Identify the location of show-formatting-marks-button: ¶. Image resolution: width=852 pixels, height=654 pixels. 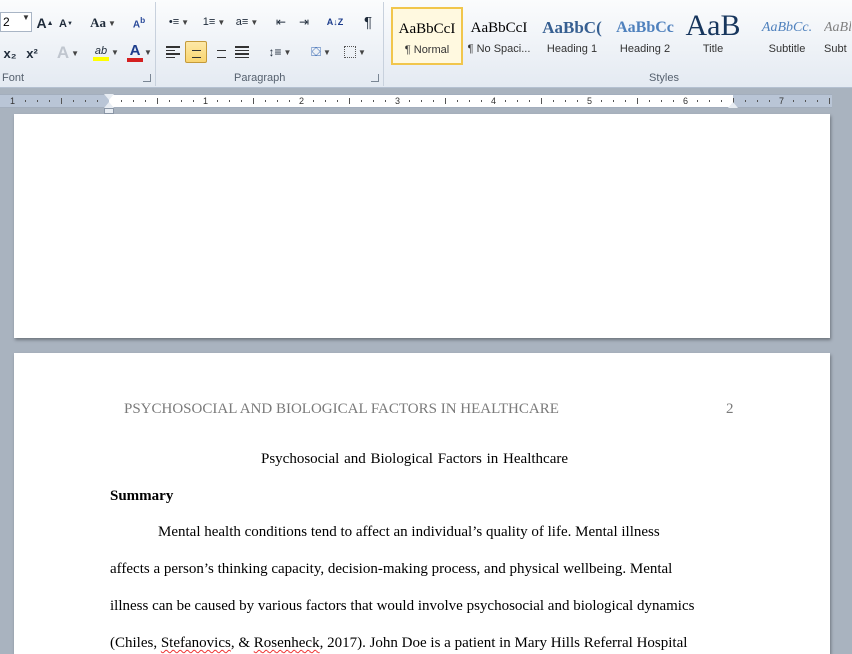
(368, 22).